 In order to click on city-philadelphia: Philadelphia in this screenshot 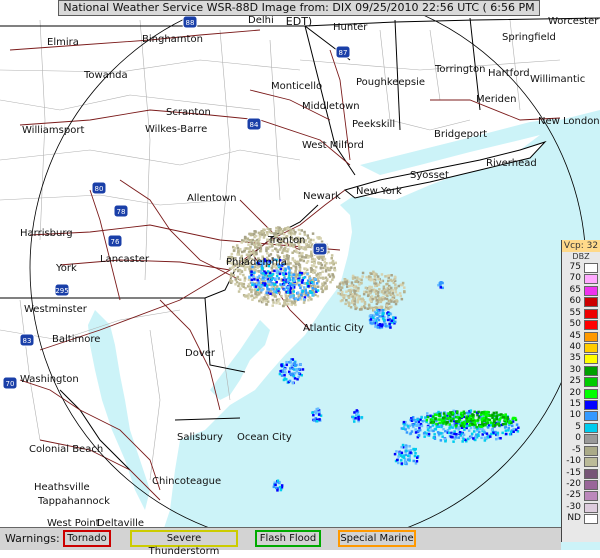, I will do `click(256, 262)`.